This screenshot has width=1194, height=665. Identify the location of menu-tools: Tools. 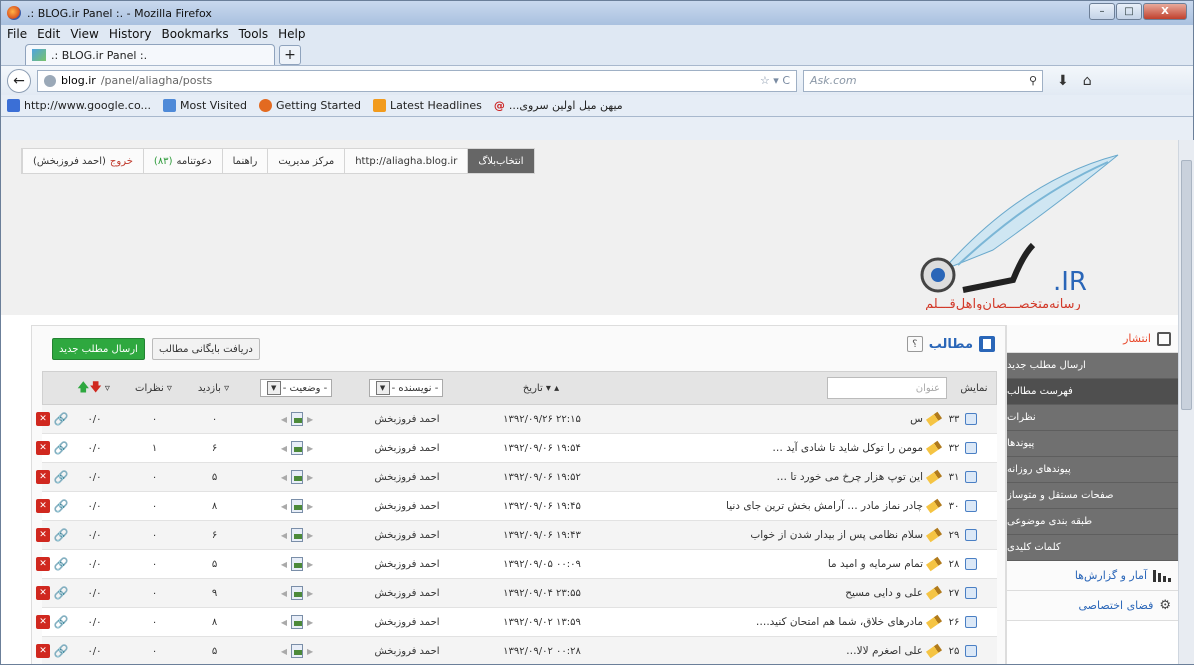
(254, 34).